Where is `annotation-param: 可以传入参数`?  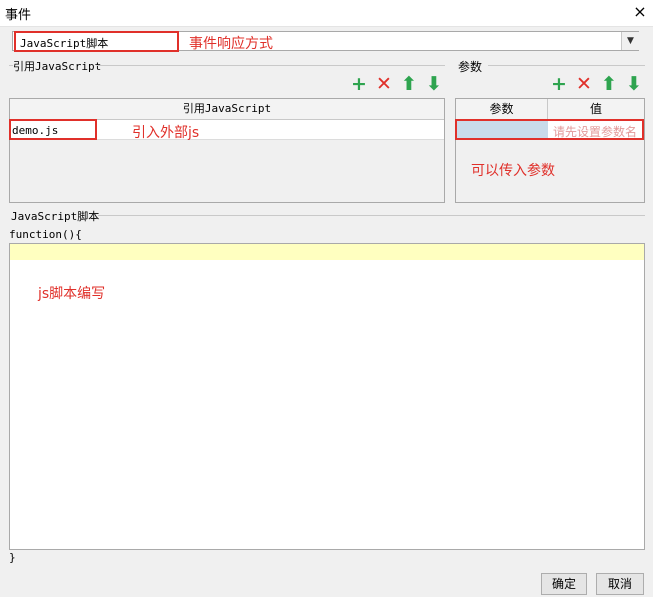
annotation-param: 可以传入参数 is located at coordinates (513, 171).